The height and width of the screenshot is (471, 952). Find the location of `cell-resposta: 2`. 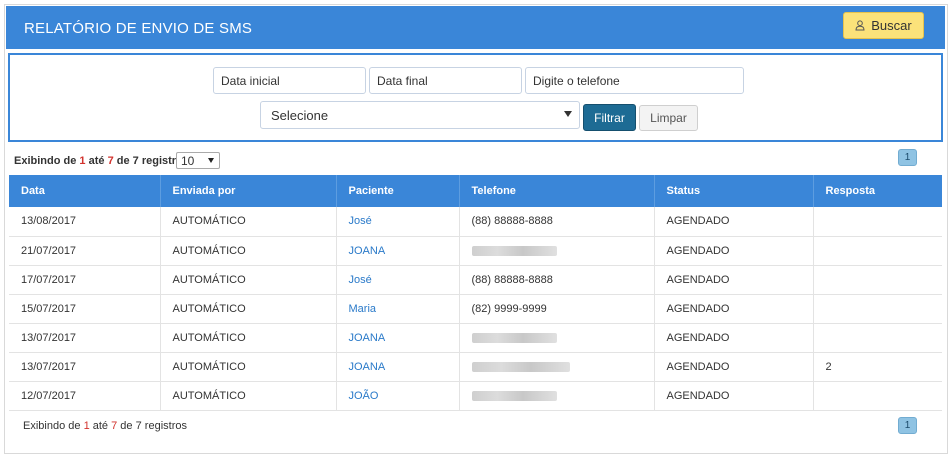

cell-resposta: 2 is located at coordinates (828, 366).